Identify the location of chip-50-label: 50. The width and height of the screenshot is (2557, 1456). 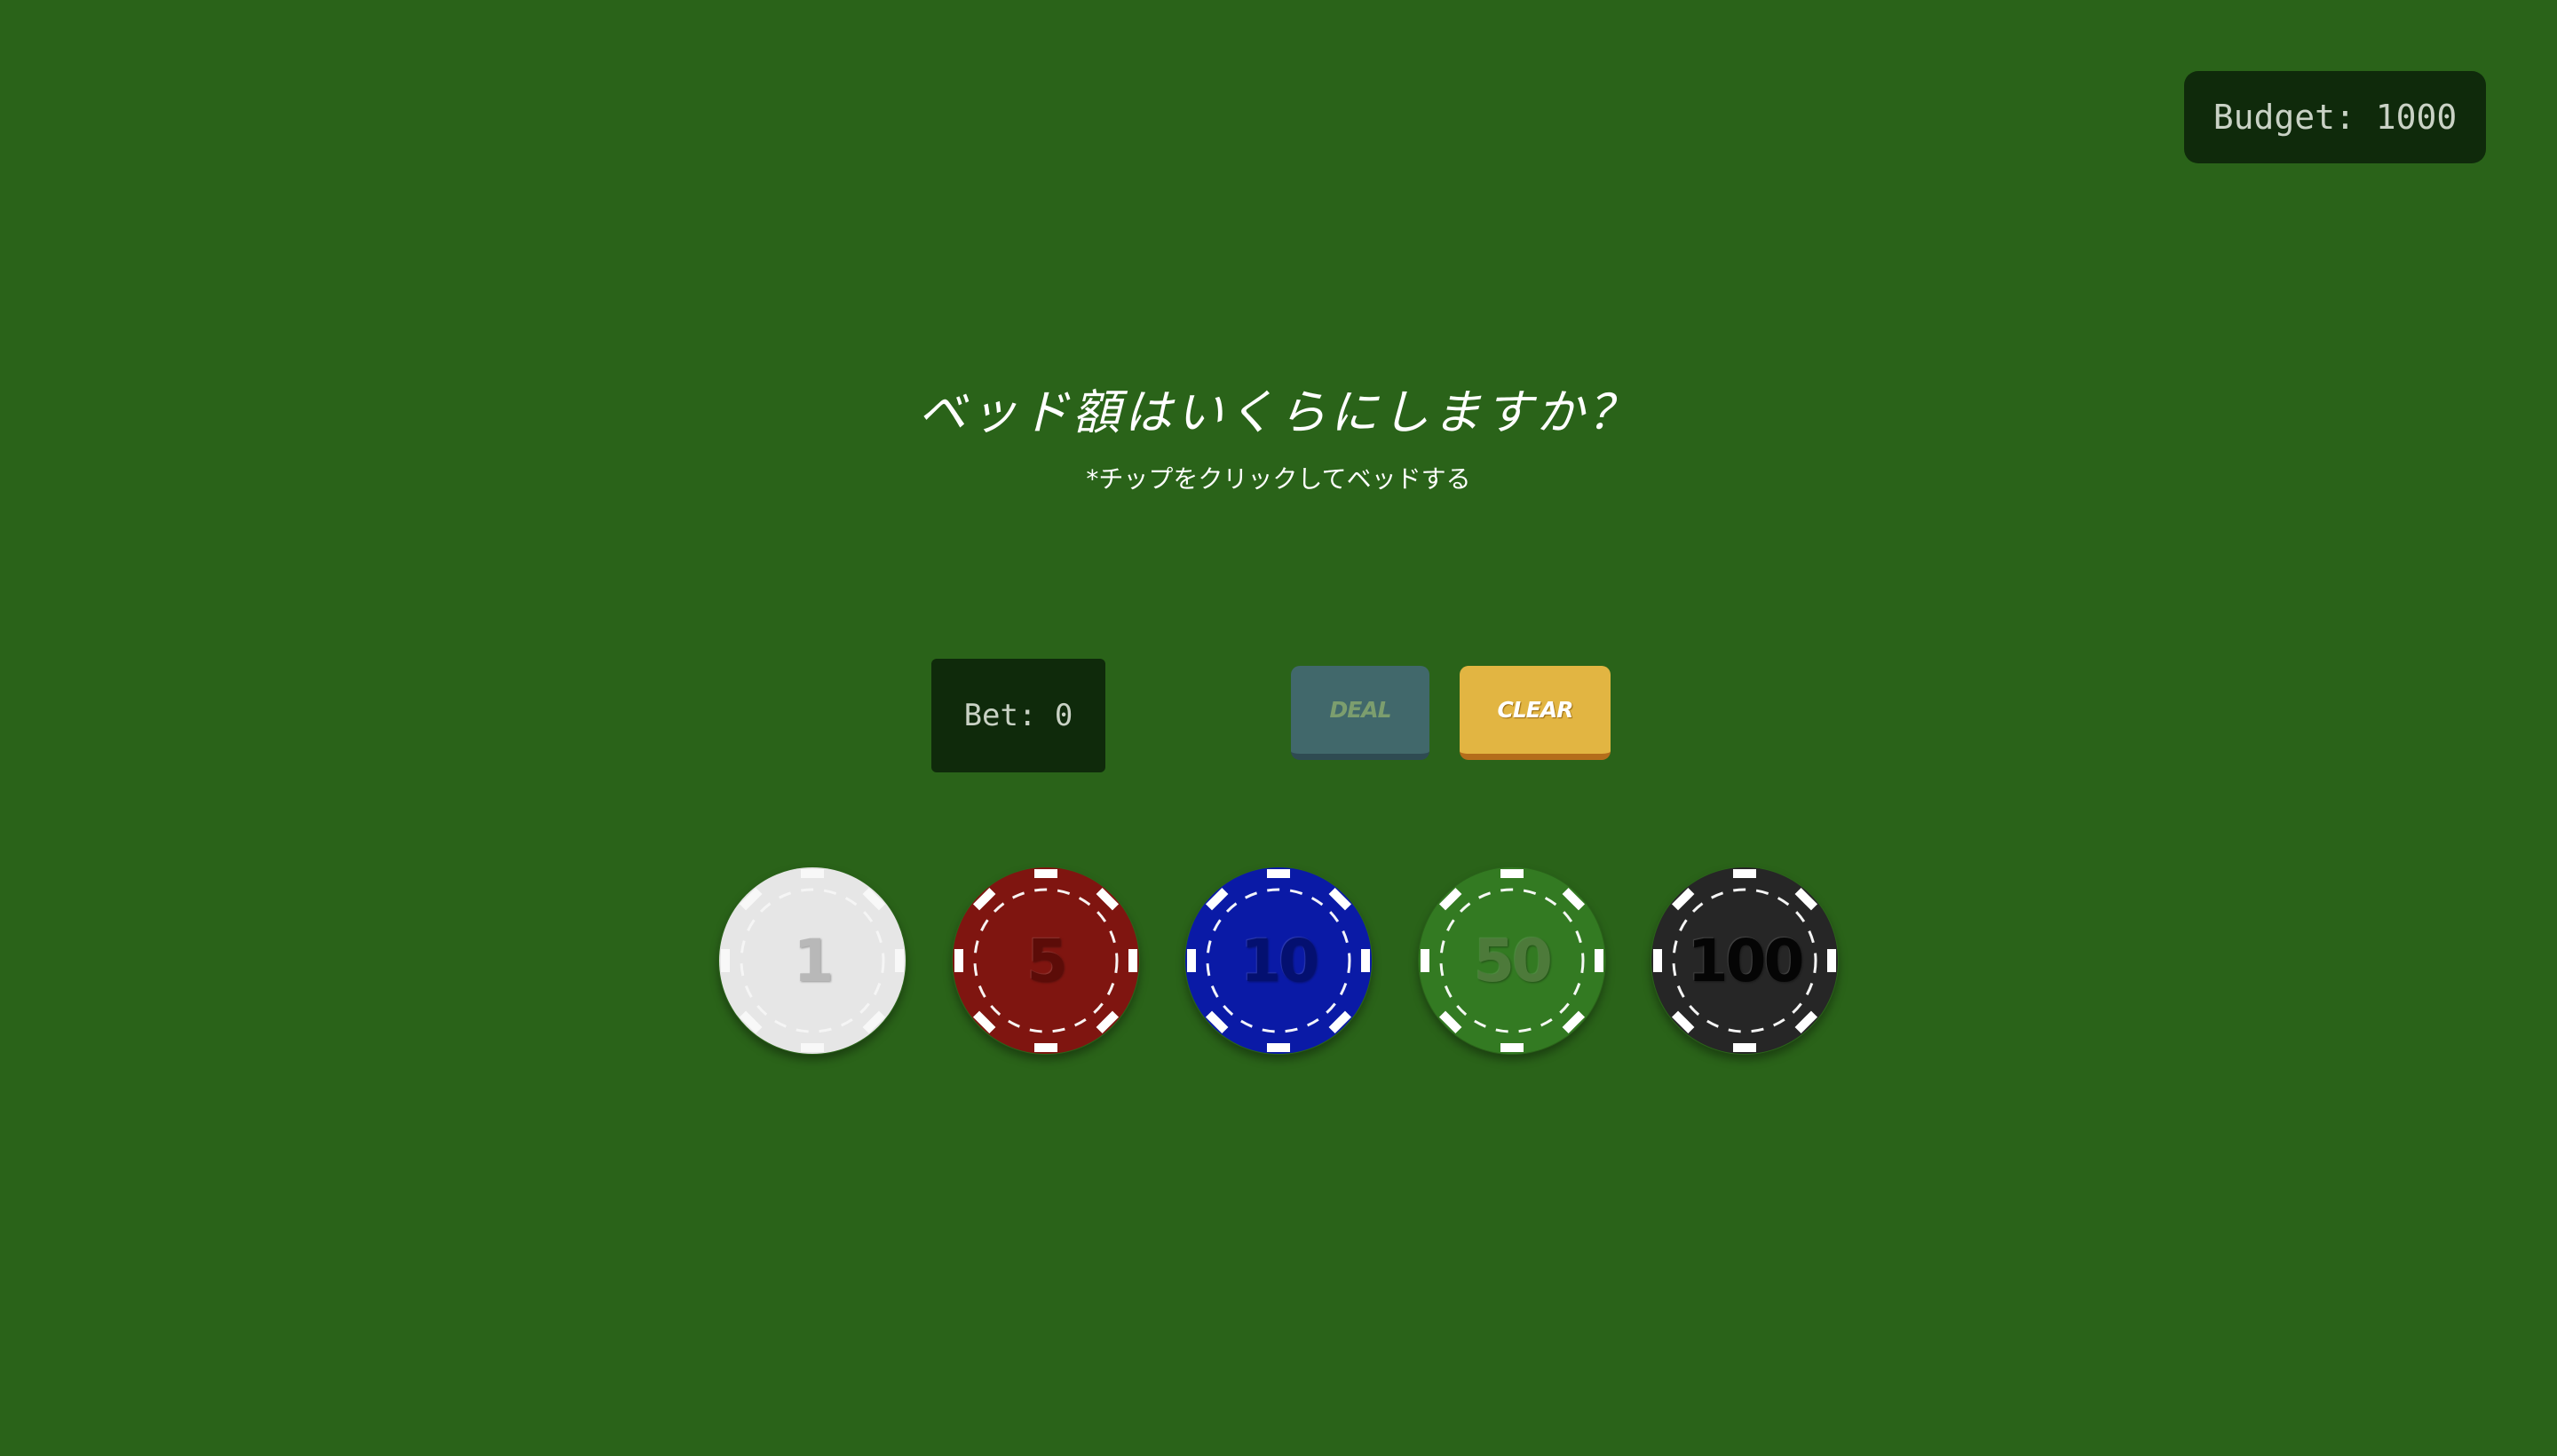
(1513, 960).